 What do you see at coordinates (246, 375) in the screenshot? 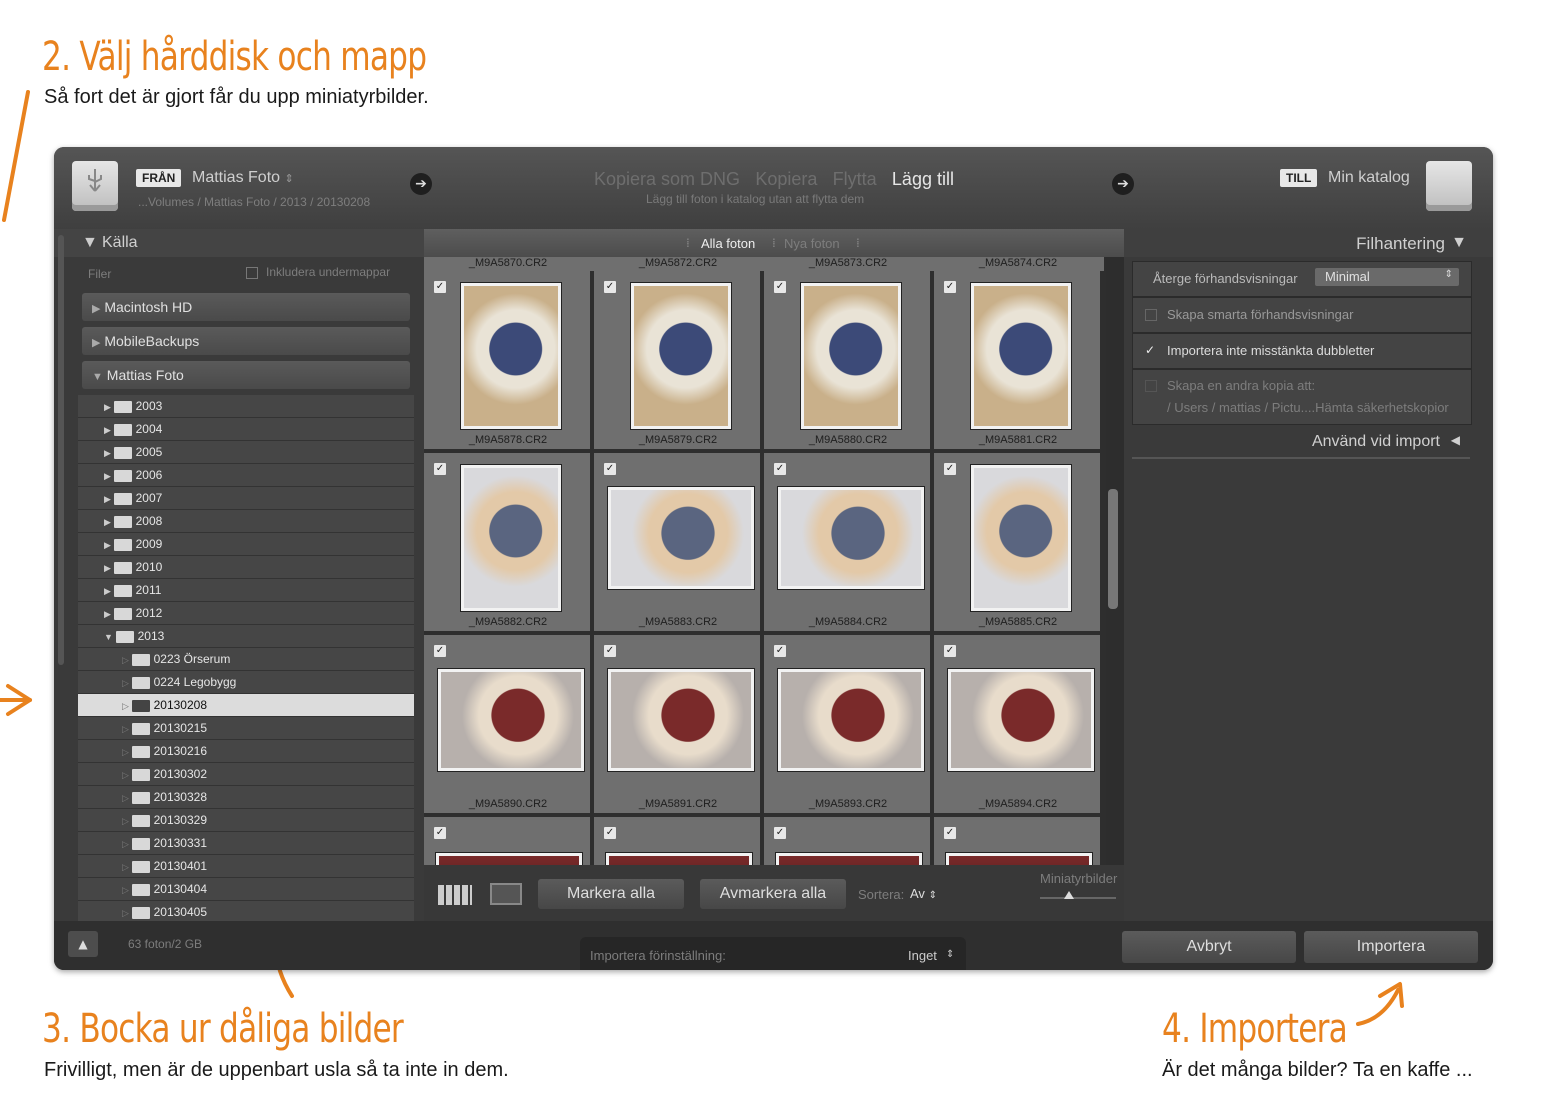
I see `volume-mattias-foto: ▼ Mattias Foto` at bounding box center [246, 375].